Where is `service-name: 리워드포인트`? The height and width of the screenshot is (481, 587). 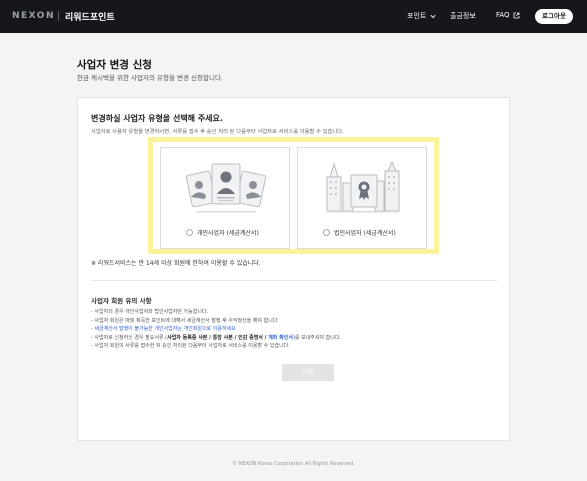 service-name: 리워드포인트 is located at coordinates (90, 16).